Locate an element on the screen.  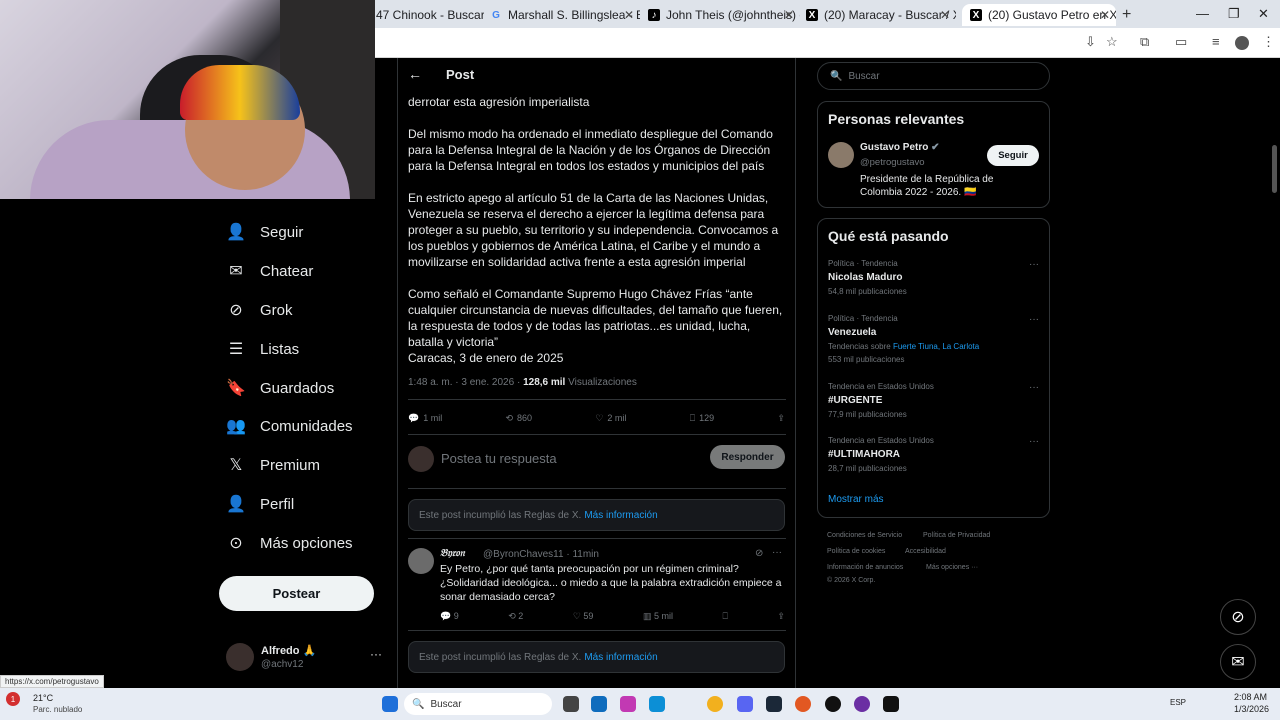
repost-action: ⟲ 860 is located at coordinates (519, 418).